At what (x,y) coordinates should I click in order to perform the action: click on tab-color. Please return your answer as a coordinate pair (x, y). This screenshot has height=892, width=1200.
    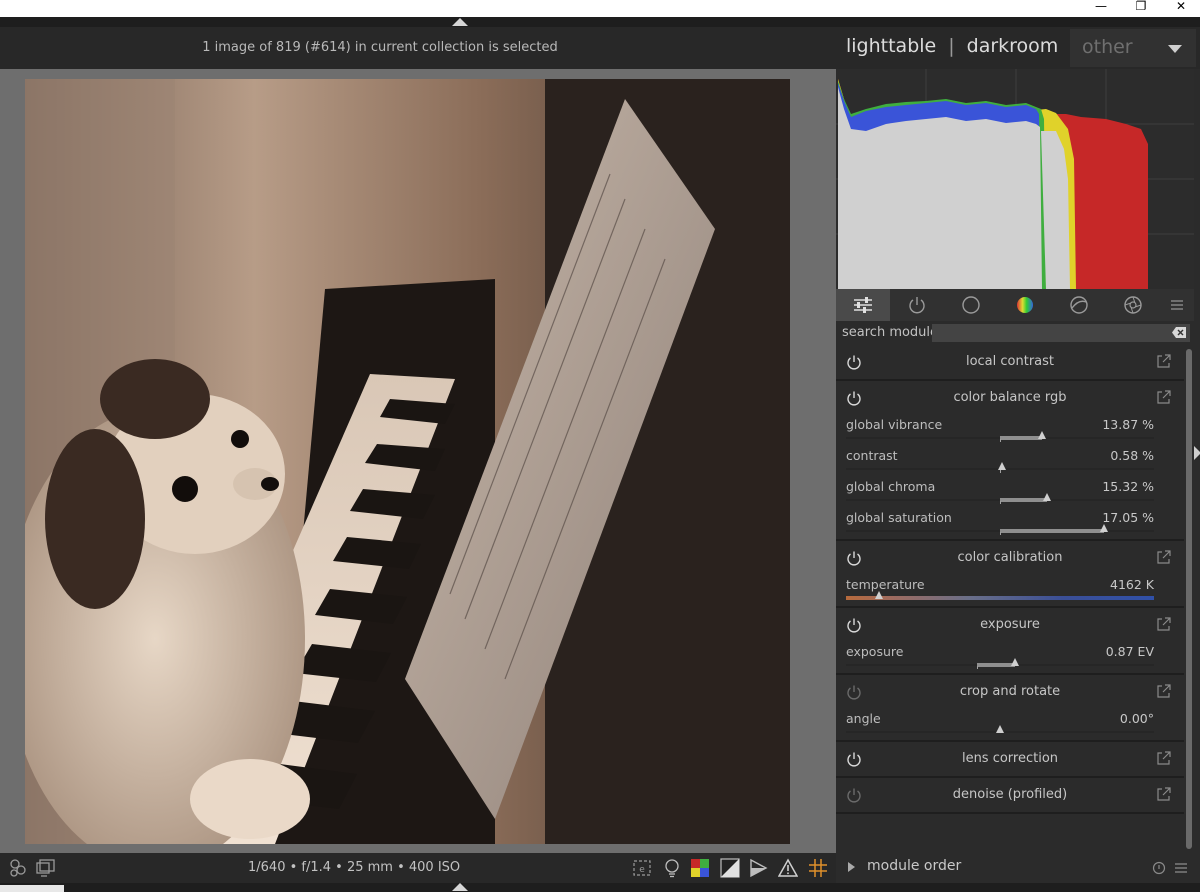
    Looking at the image, I should click on (1025, 305).